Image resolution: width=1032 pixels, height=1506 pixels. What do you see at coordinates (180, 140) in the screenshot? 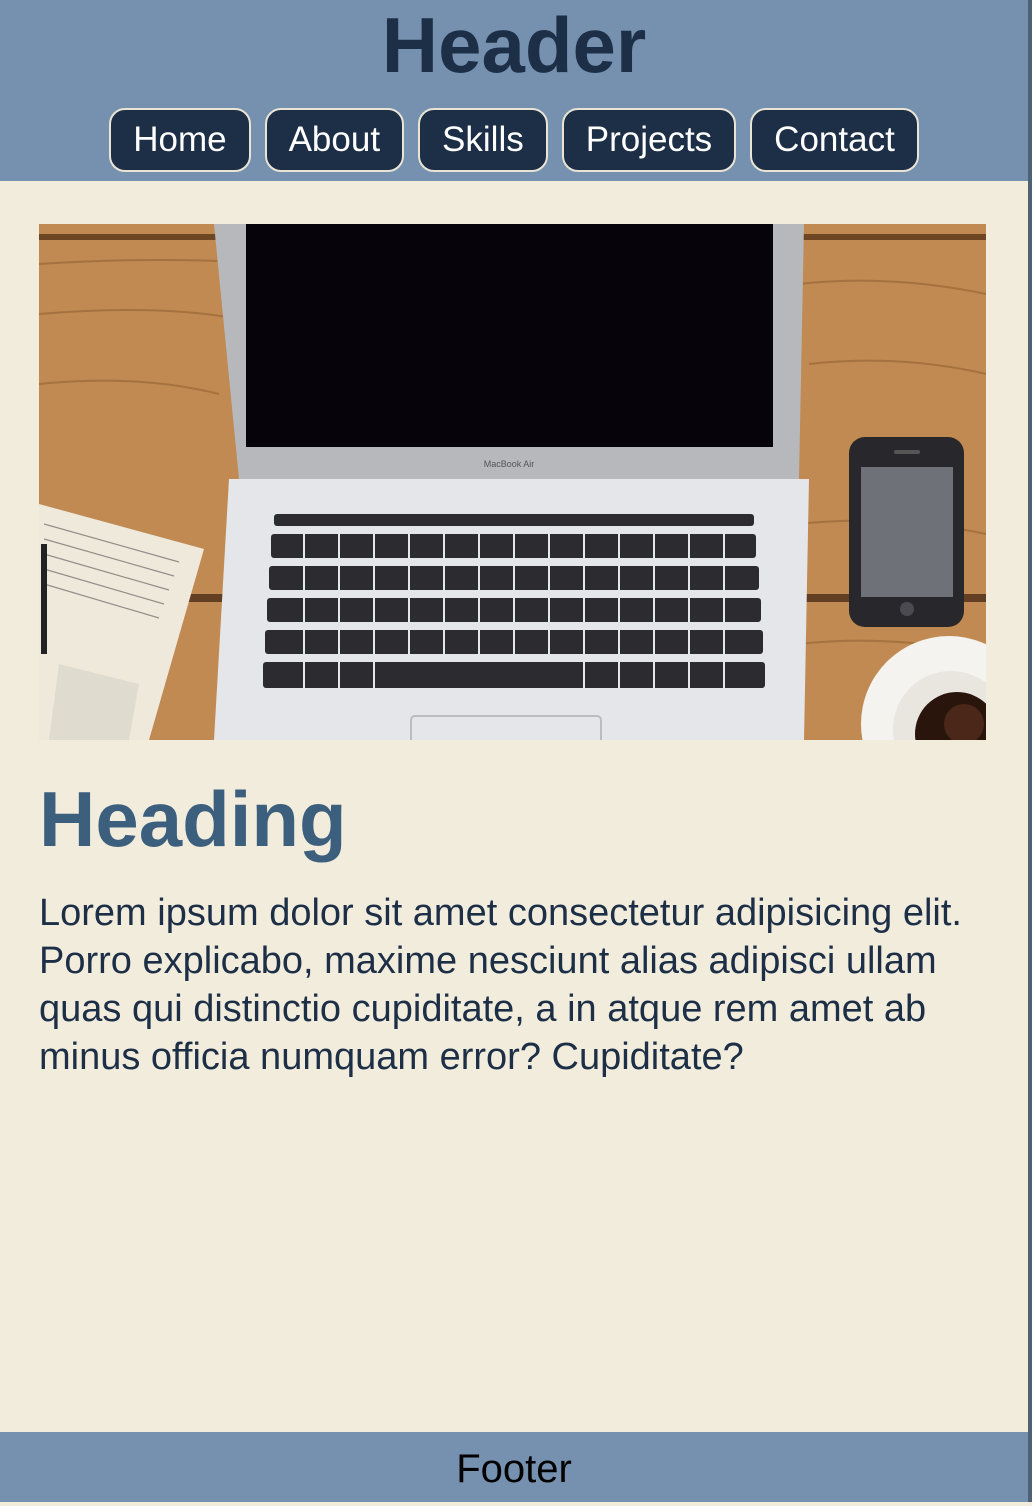
I see `nav-home-button: Home` at bounding box center [180, 140].